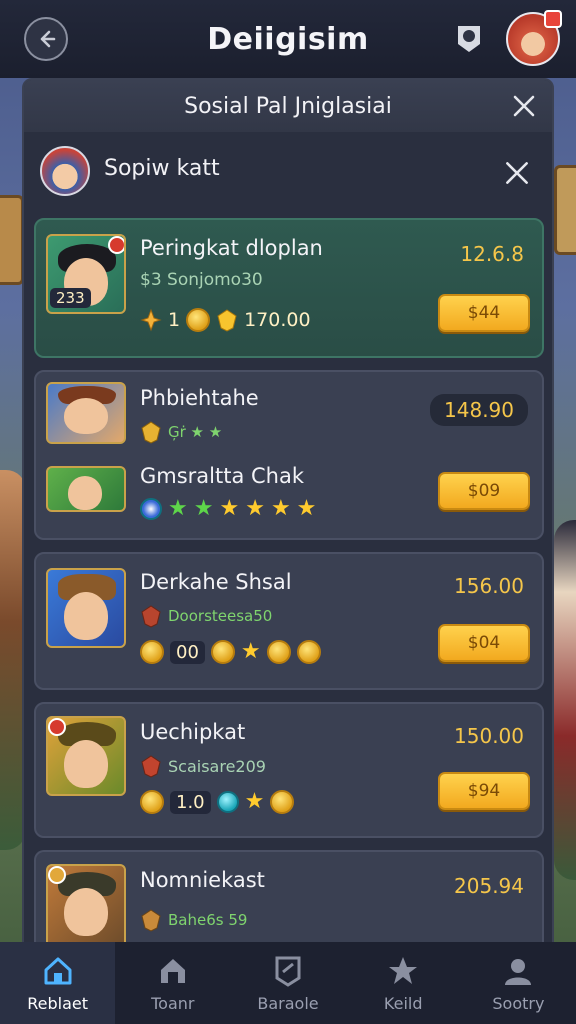 The width and height of the screenshot is (576, 1024). What do you see at coordinates (518, 971) in the screenshot?
I see `profile-icon` at bounding box center [518, 971].